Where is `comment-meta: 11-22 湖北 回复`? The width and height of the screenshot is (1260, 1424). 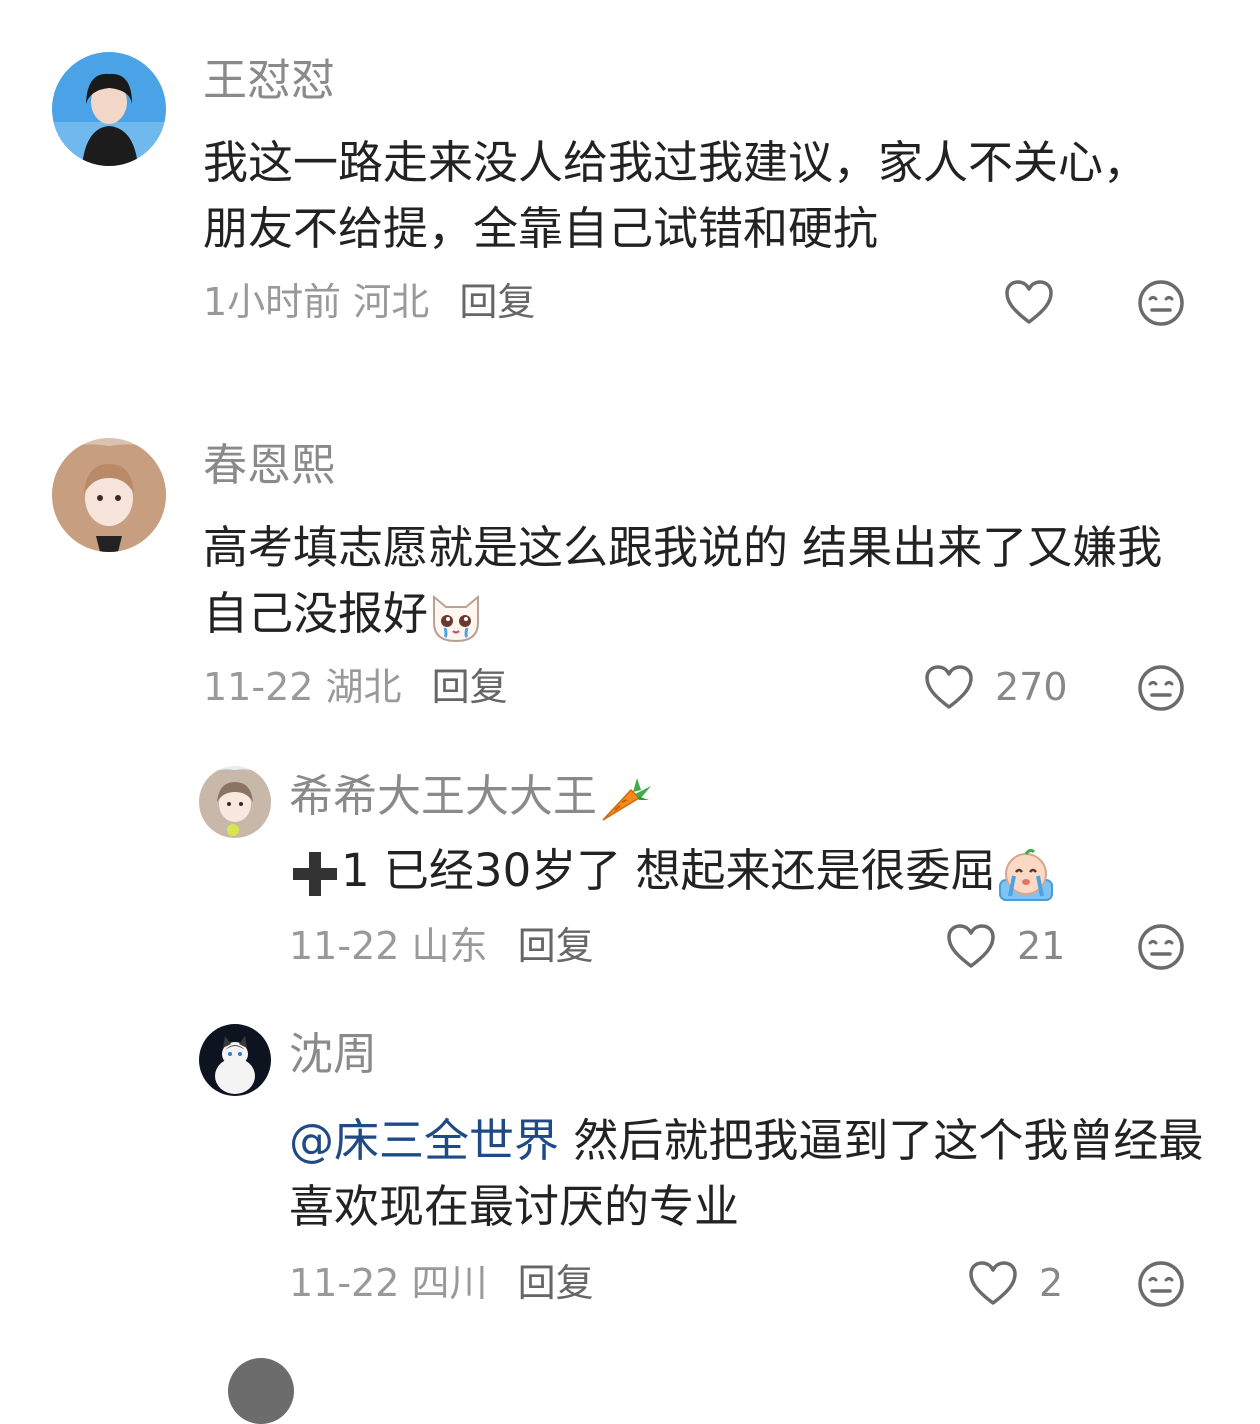
comment-meta: 11-22 湖北 回复 is located at coordinates (355, 687).